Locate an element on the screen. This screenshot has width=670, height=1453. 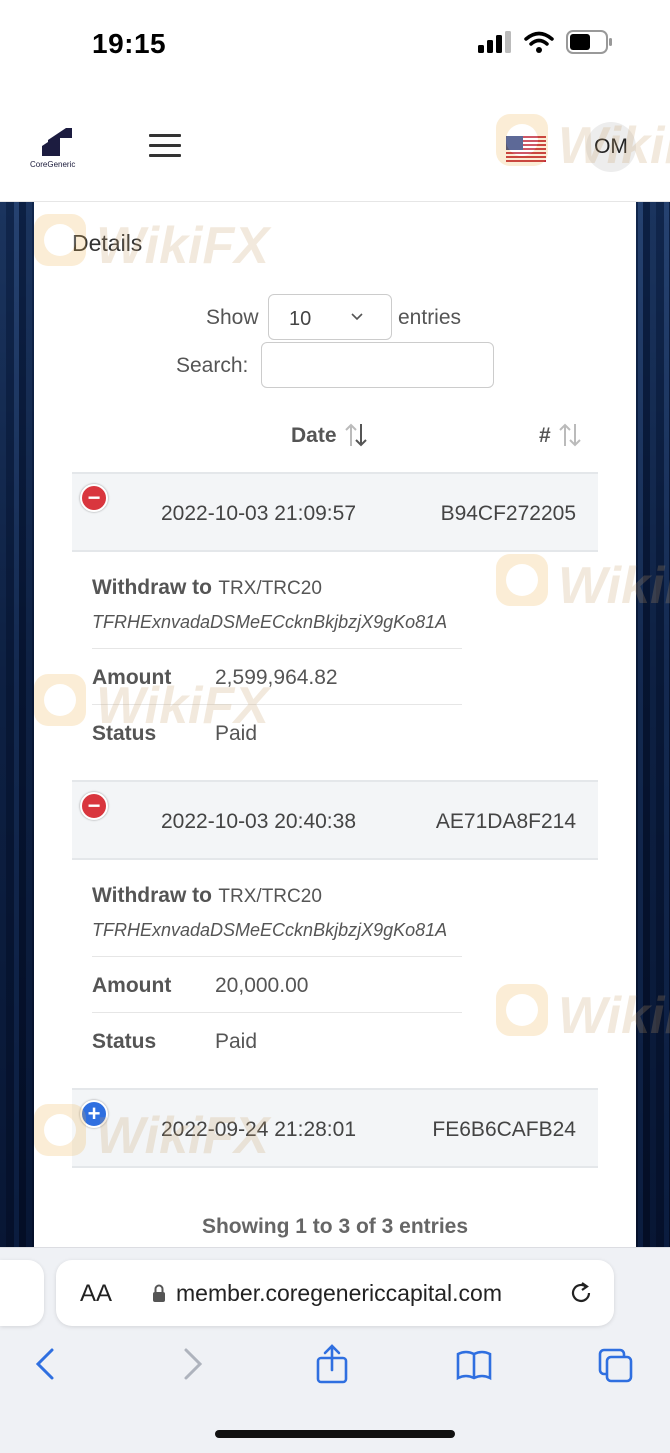
column-header-id: # is located at coordinates (545, 436).